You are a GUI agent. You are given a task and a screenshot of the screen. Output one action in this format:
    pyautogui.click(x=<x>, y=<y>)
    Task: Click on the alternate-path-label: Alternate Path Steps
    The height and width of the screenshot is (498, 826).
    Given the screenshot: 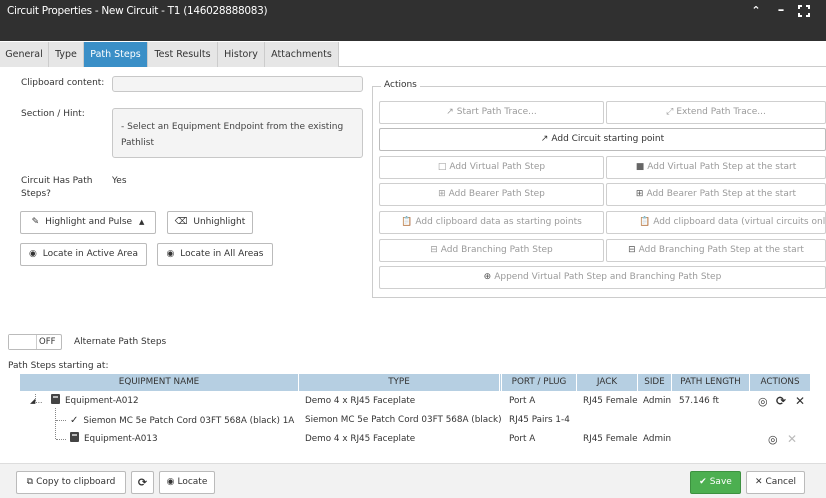 What is the action you would take?
    pyautogui.click(x=120, y=342)
    